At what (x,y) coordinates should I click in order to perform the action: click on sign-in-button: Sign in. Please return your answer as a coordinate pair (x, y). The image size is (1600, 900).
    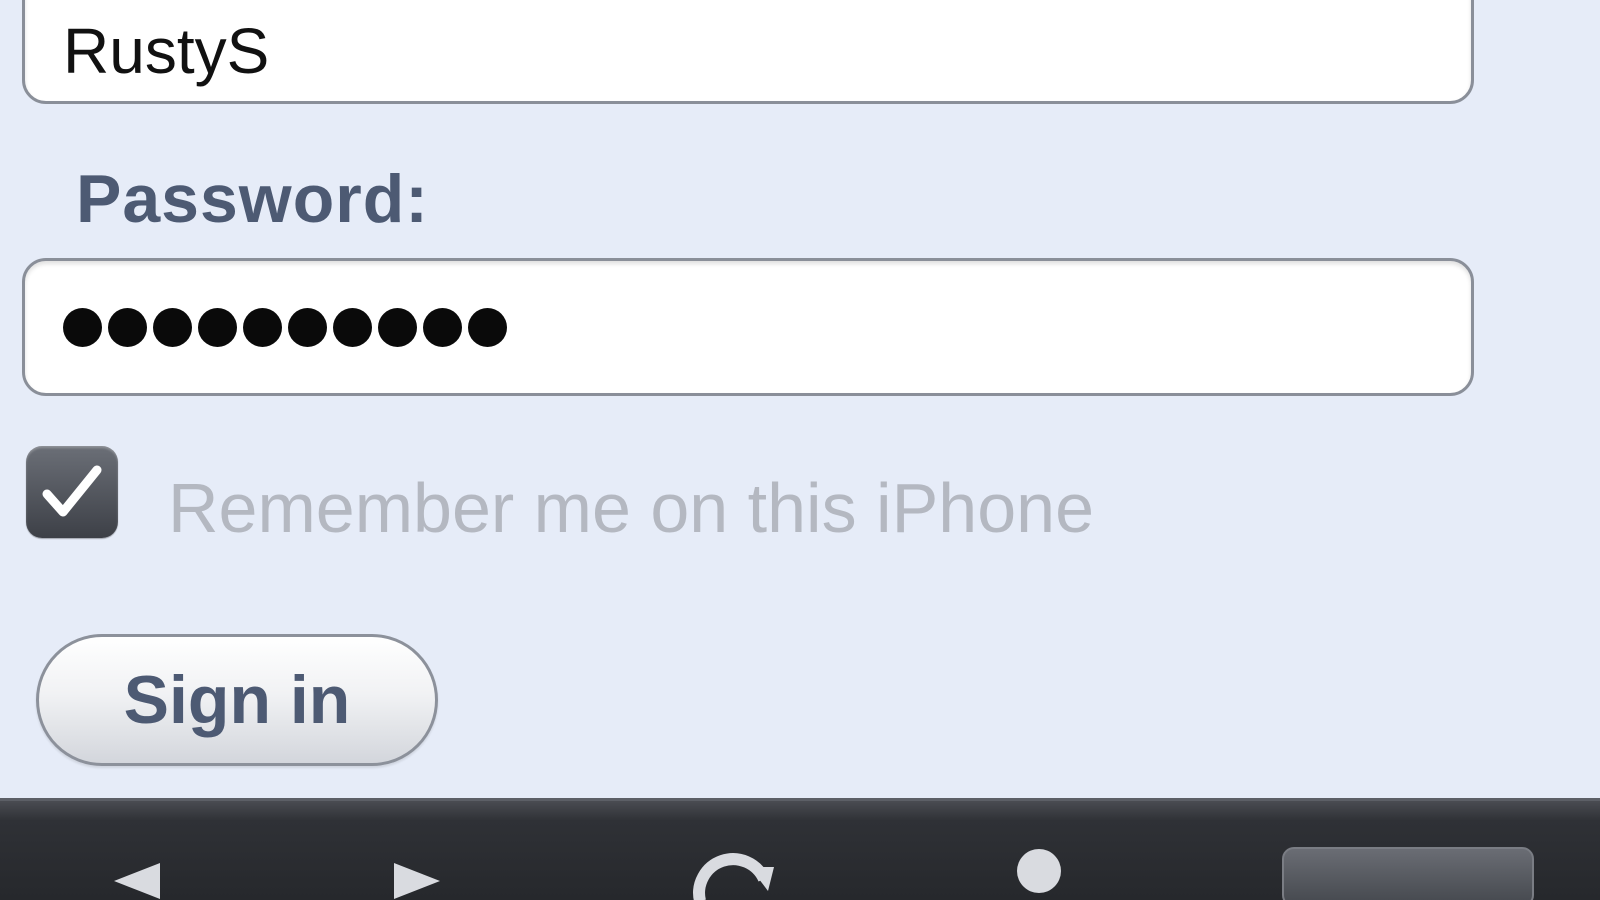
    Looking at the image, I should click on (237, 700).